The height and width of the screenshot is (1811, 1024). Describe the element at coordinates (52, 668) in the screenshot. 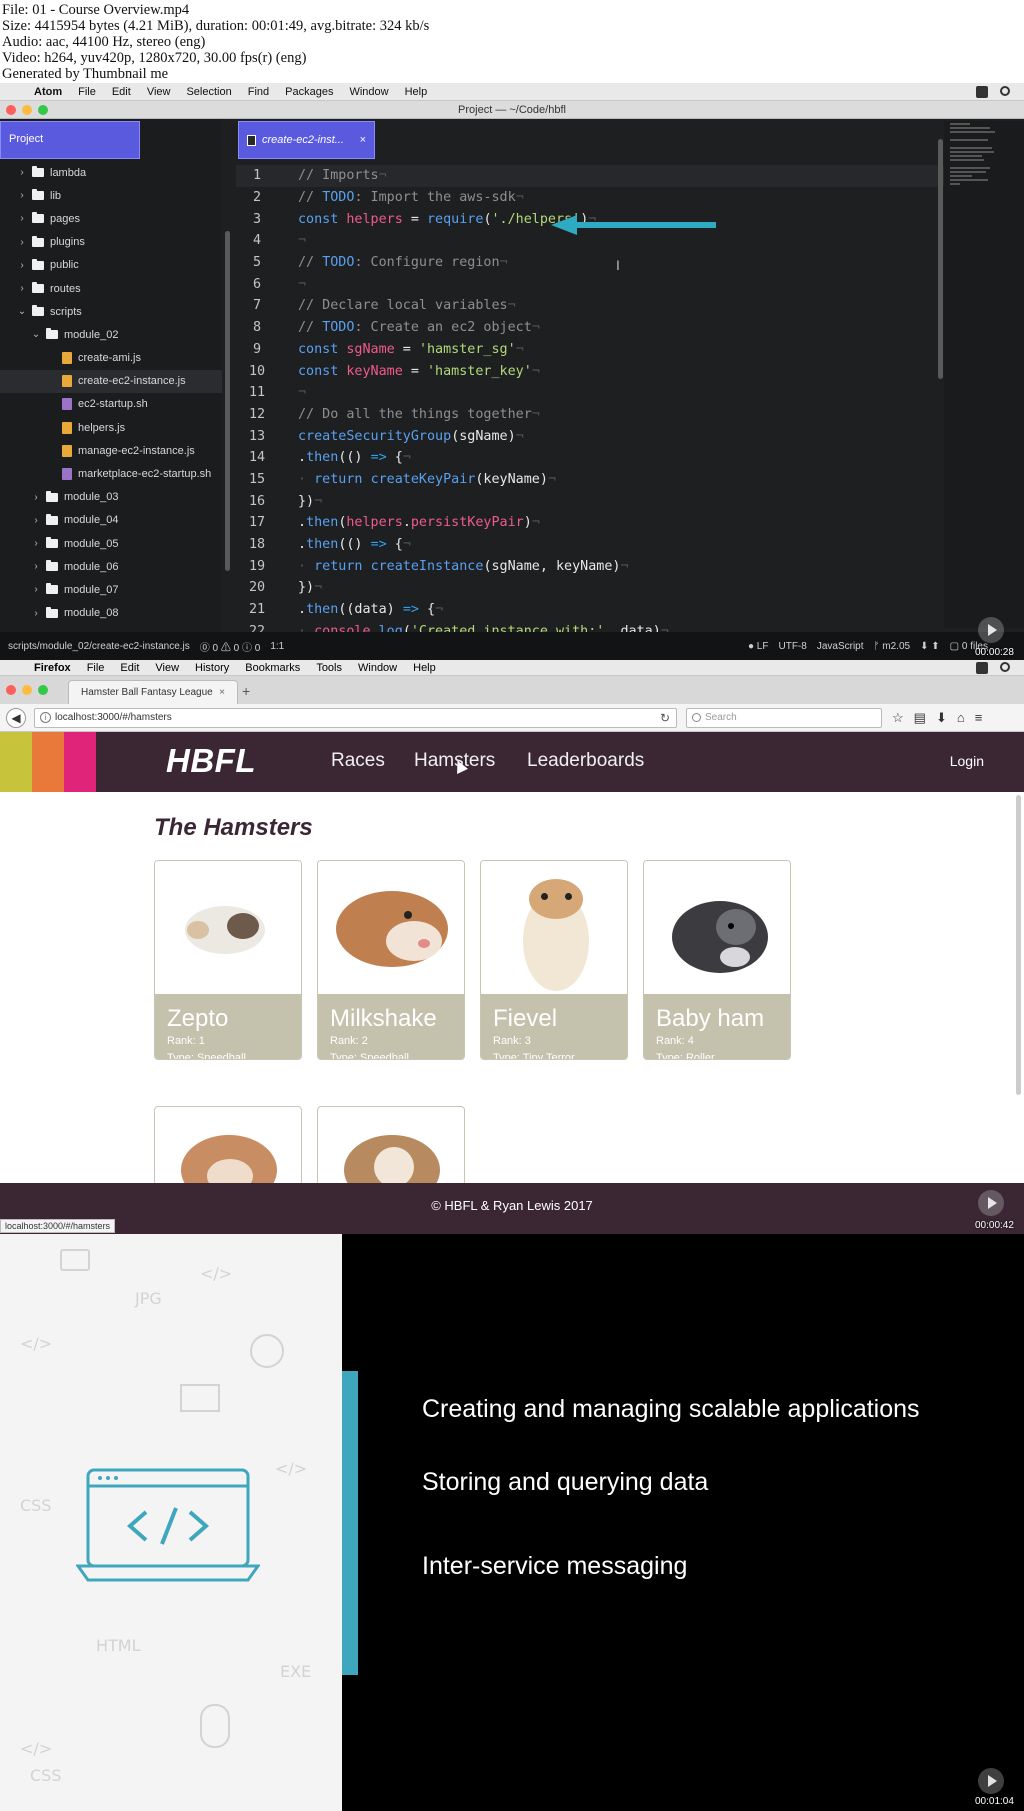

I see `menu-firefox: Firefox` at that location.